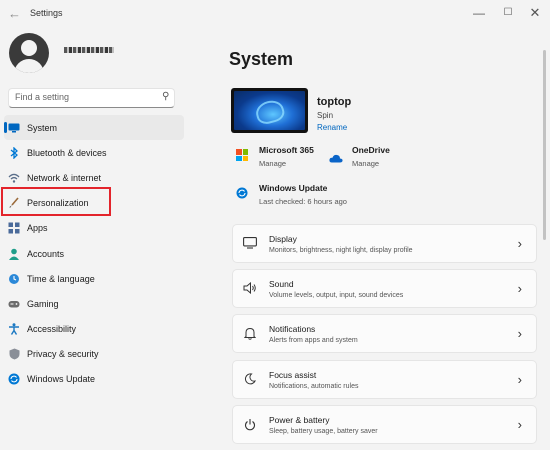  I want to click on minimize-button: —, so click(479, 13).